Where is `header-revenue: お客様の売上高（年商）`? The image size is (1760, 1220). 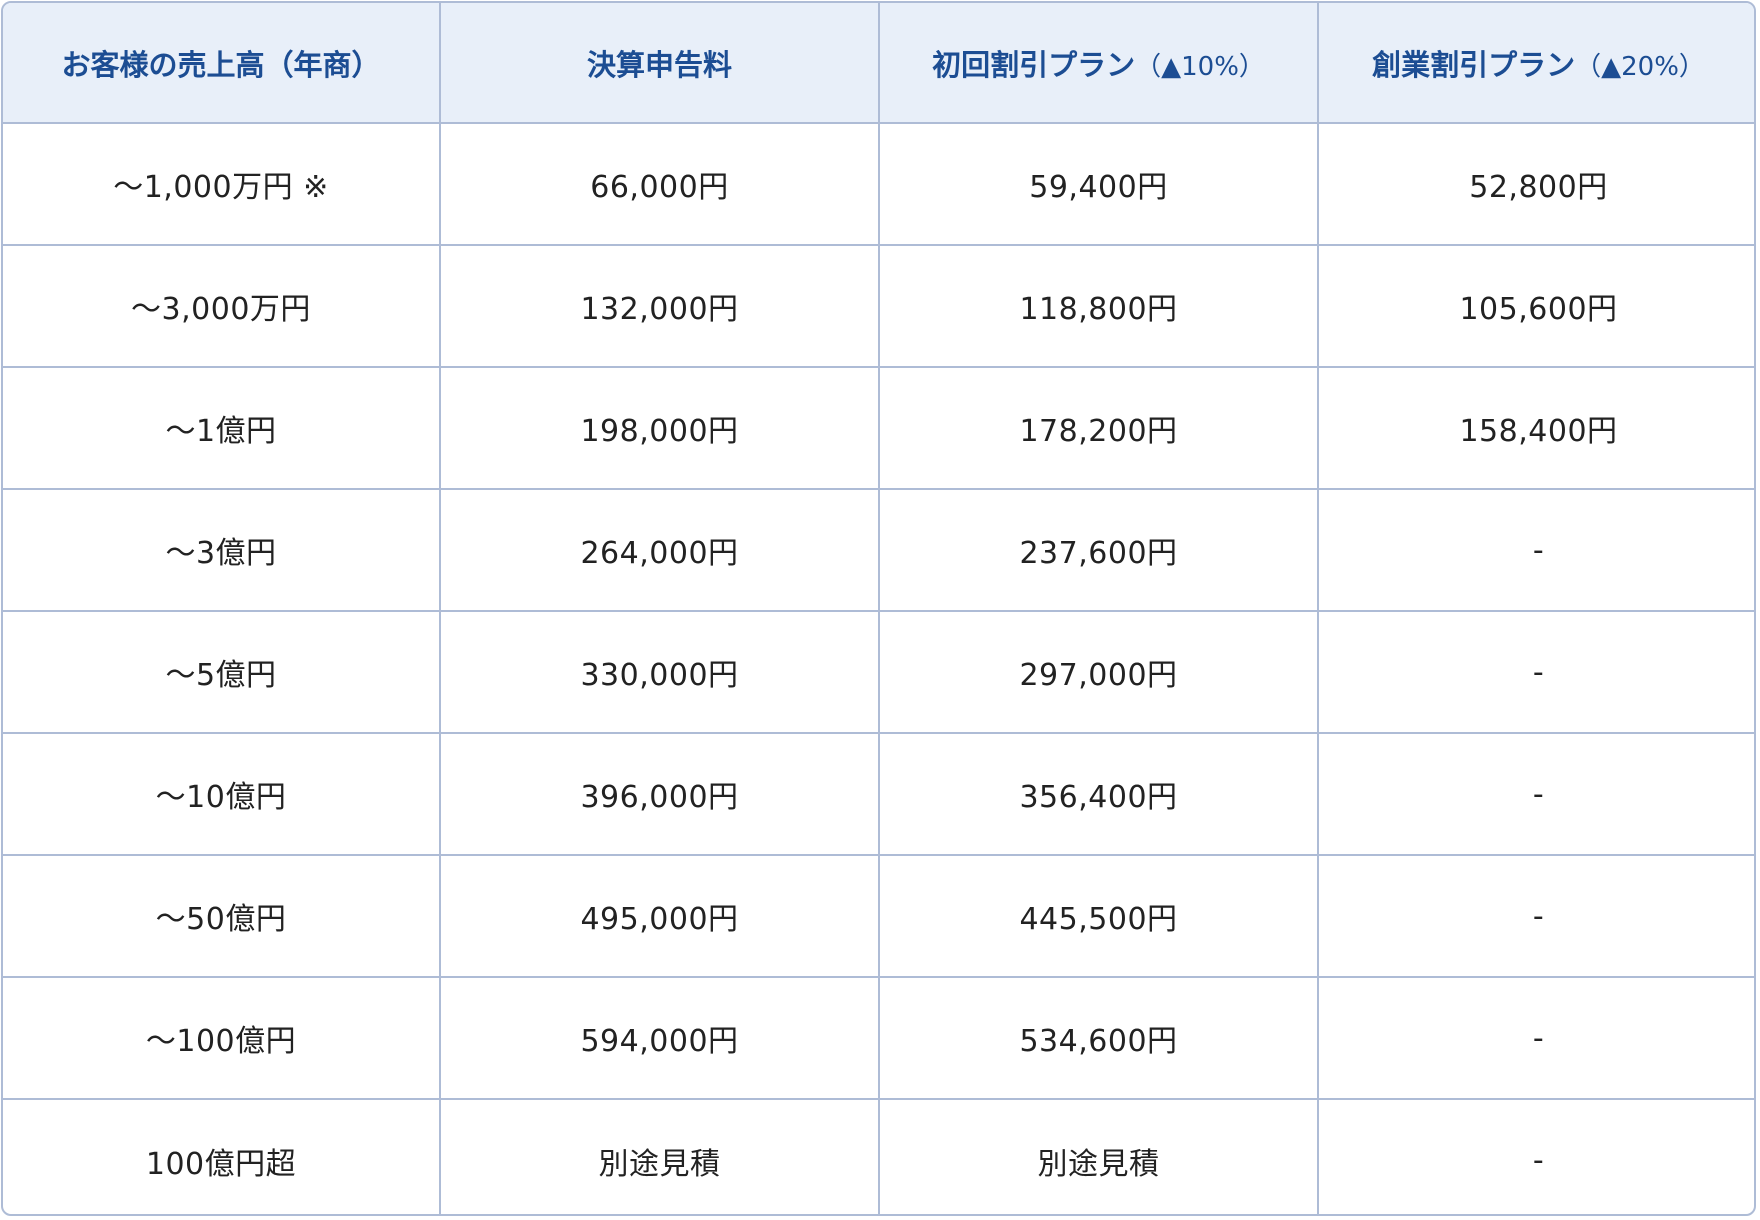
header-revenue: お客様の売上高（年商） is located at coordinates (222, 63).